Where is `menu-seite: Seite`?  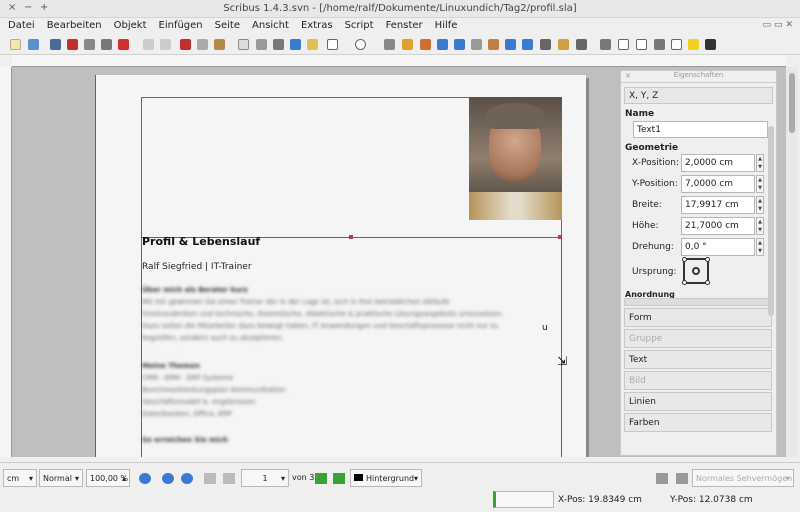 menu-seite: Seite is located at coordinates (225, 24).